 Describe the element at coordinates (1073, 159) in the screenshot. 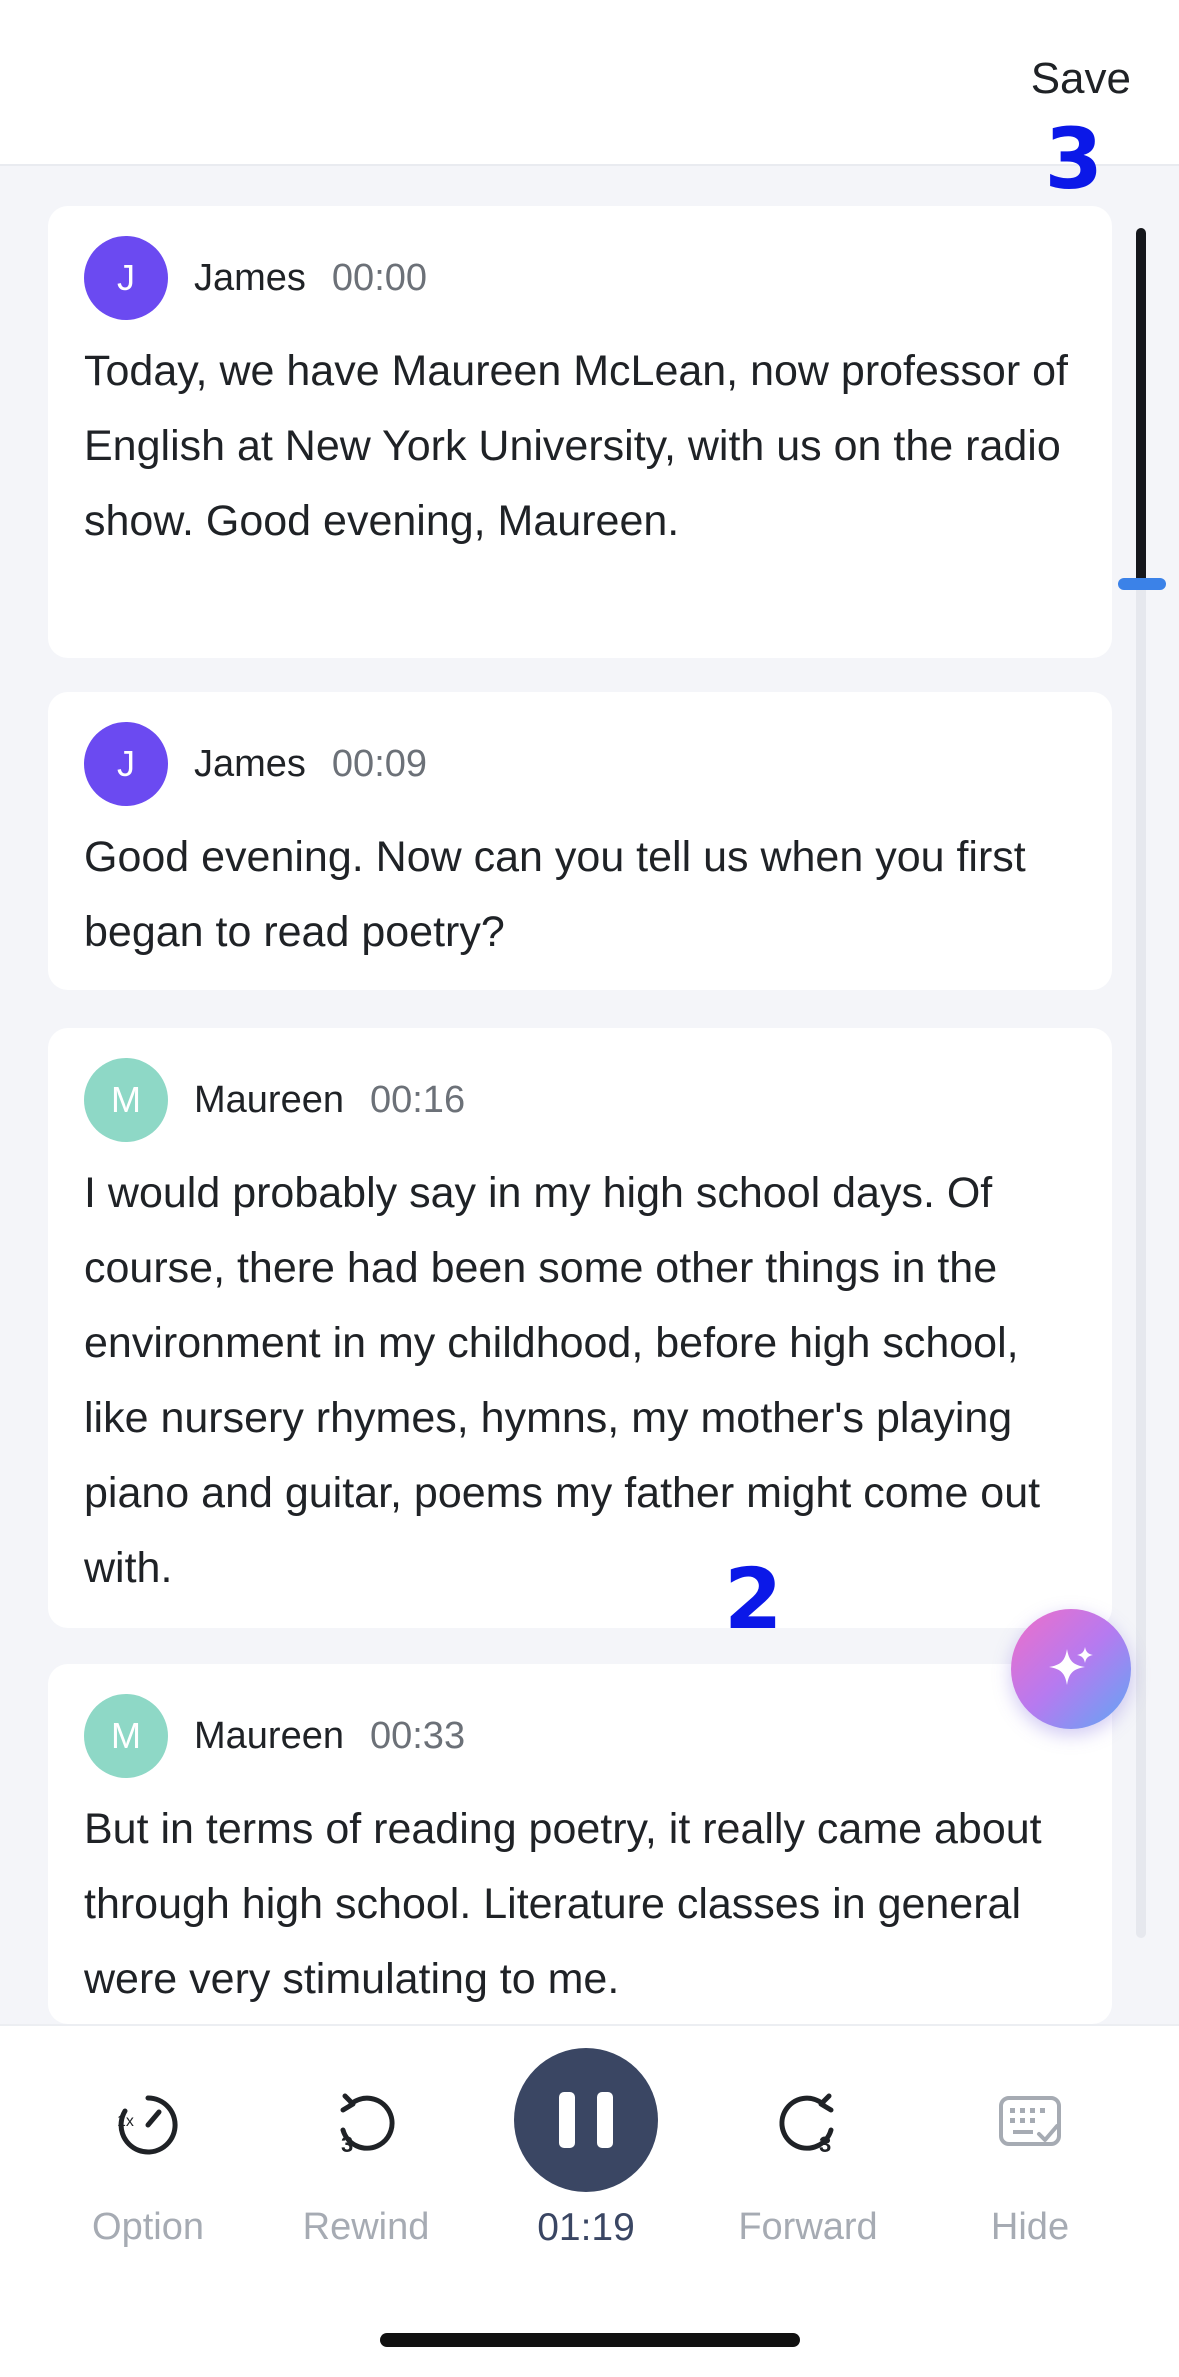

I see `annotation-label-3: 3` at that location.